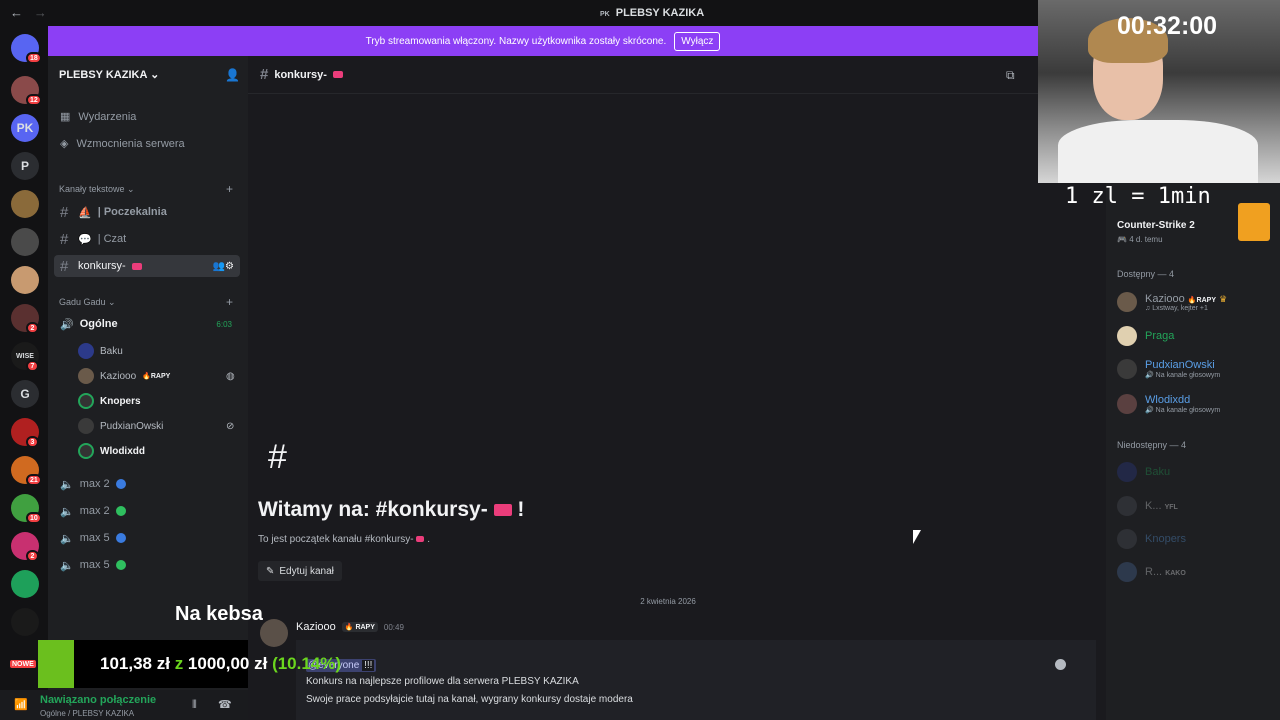 This screenshot has height=720, width=1280. I want to click on voice-user: Kaziooo 🔥RAPY ◍, so click(156, 376).